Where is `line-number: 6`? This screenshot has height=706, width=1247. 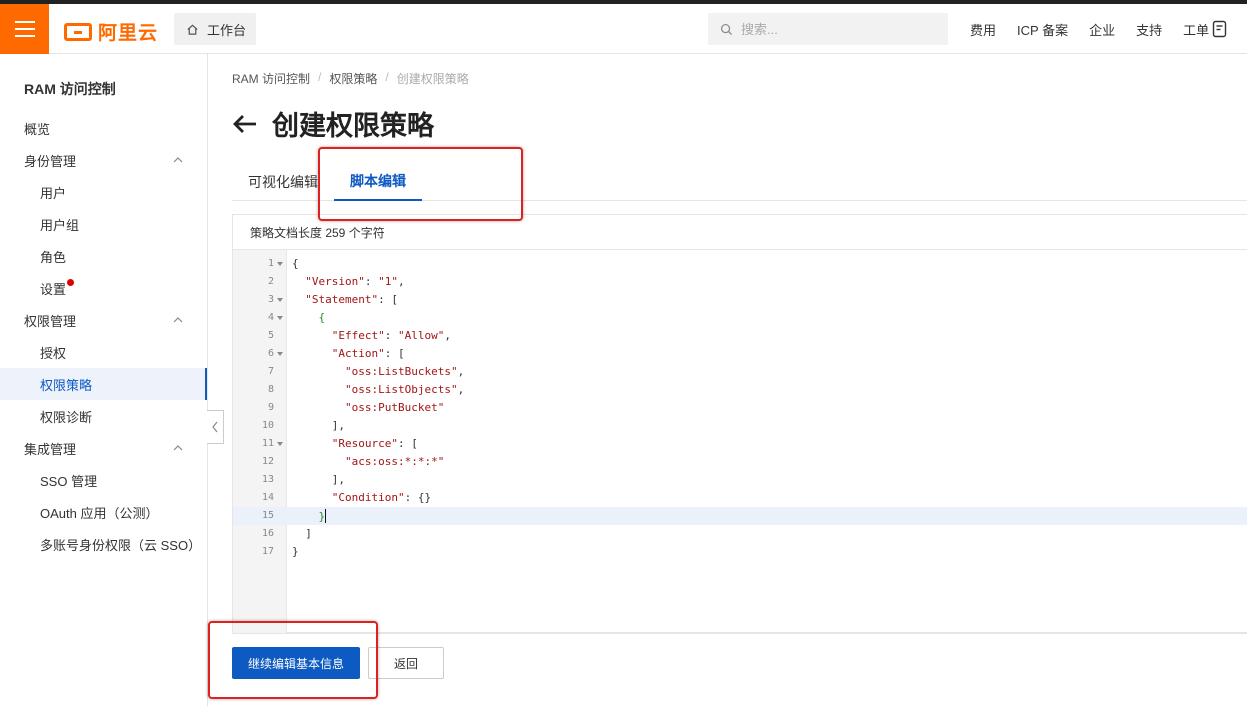
line-number: 6 is located at coordinates (270, 353).